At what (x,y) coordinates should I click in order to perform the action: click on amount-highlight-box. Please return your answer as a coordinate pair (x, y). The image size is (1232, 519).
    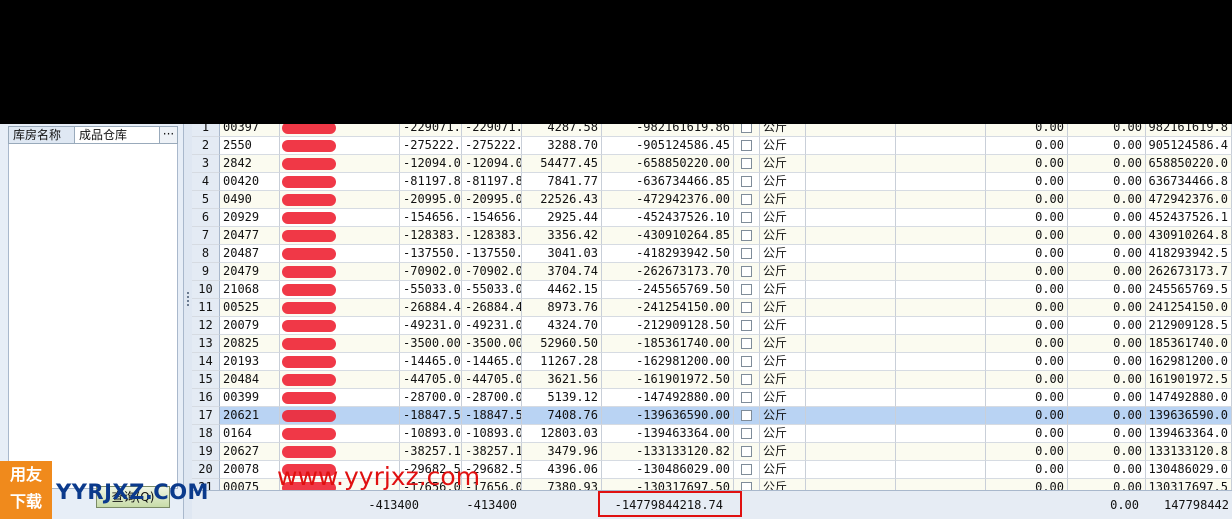
    Looking at the image, I should click on (670, 504).